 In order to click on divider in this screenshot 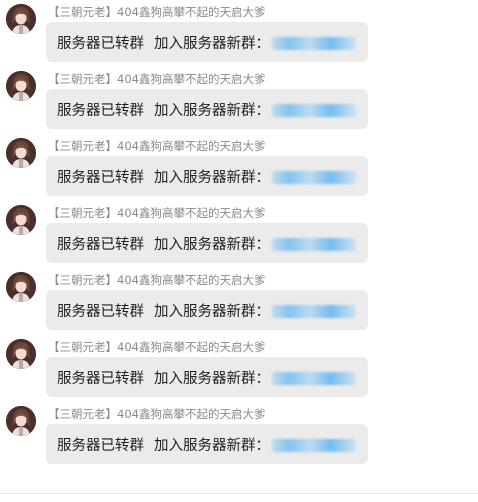, I will do `click(239, 493)`.